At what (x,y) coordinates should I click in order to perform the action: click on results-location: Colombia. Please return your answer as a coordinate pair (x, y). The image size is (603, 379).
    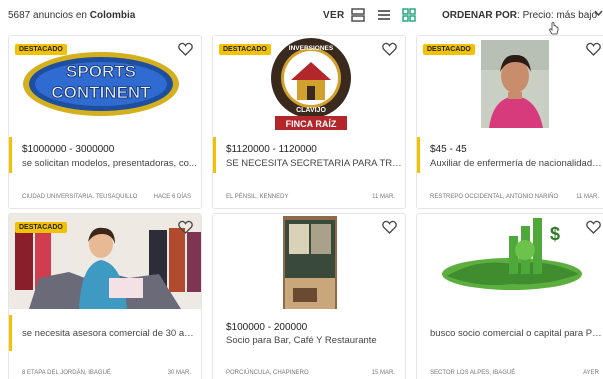
    Looking at the image, I should click on (113, 15).